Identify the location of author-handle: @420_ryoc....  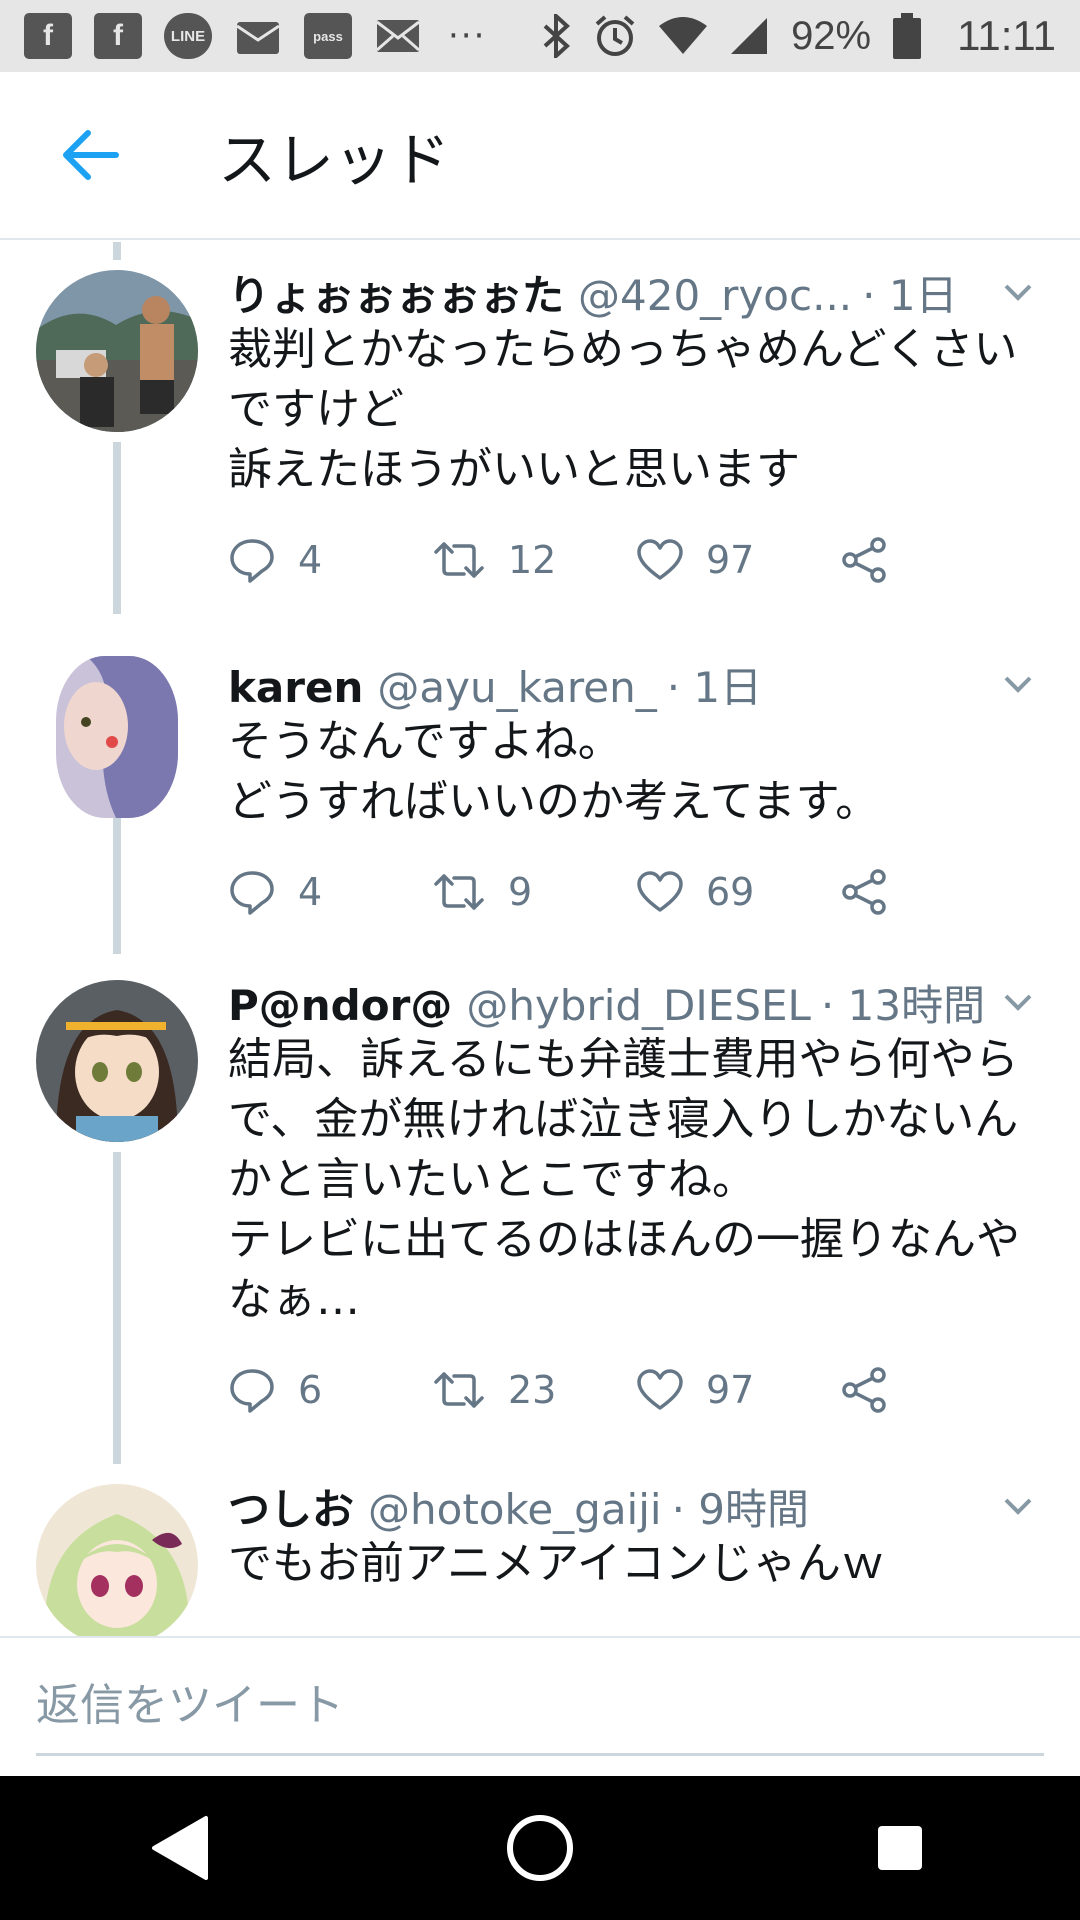
(715, 295).